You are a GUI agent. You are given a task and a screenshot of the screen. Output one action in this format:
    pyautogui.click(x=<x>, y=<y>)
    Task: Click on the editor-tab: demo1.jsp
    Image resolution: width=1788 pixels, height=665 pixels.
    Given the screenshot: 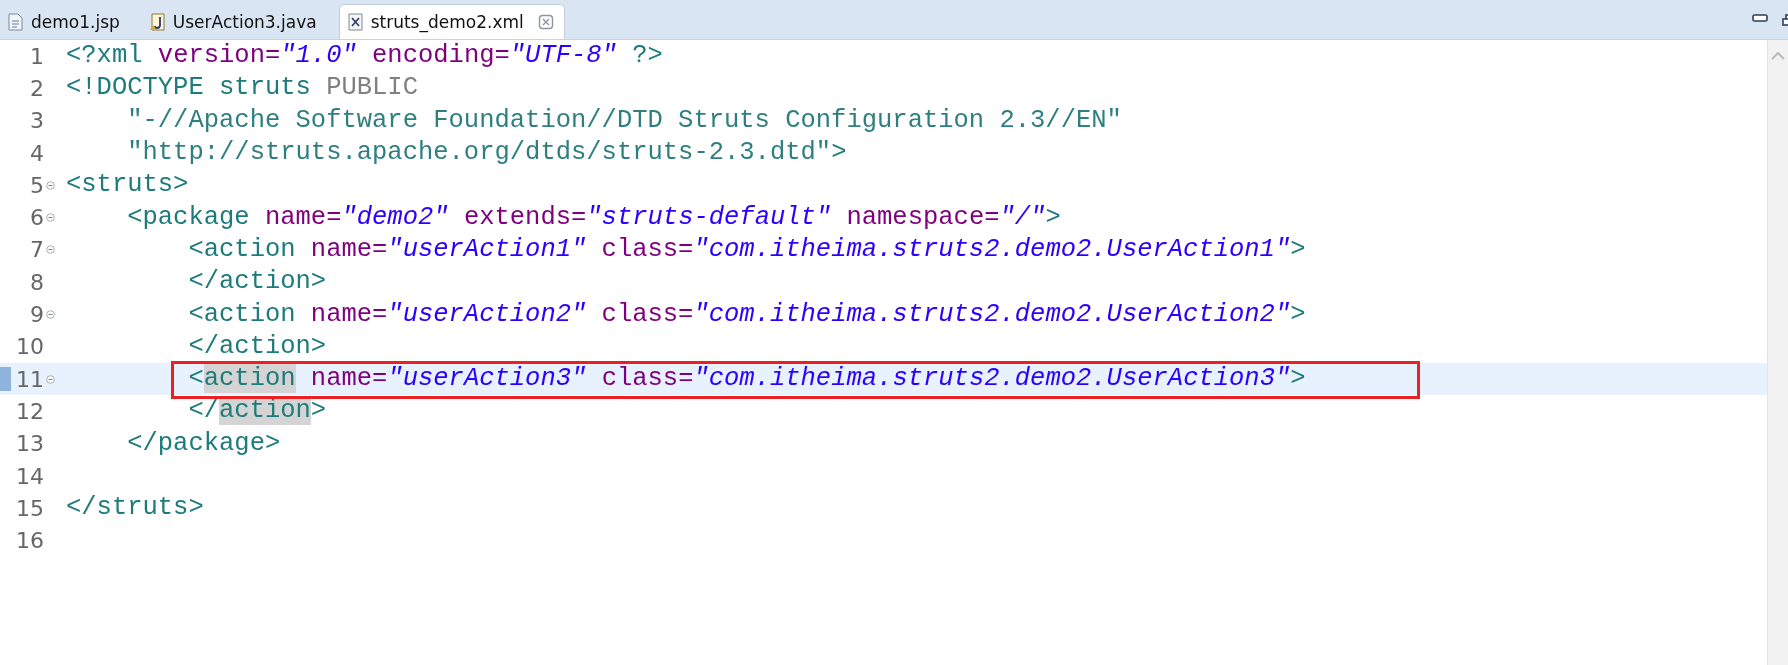 What is the action you would take?
    pyautogui.click(x=67, y=22)
    